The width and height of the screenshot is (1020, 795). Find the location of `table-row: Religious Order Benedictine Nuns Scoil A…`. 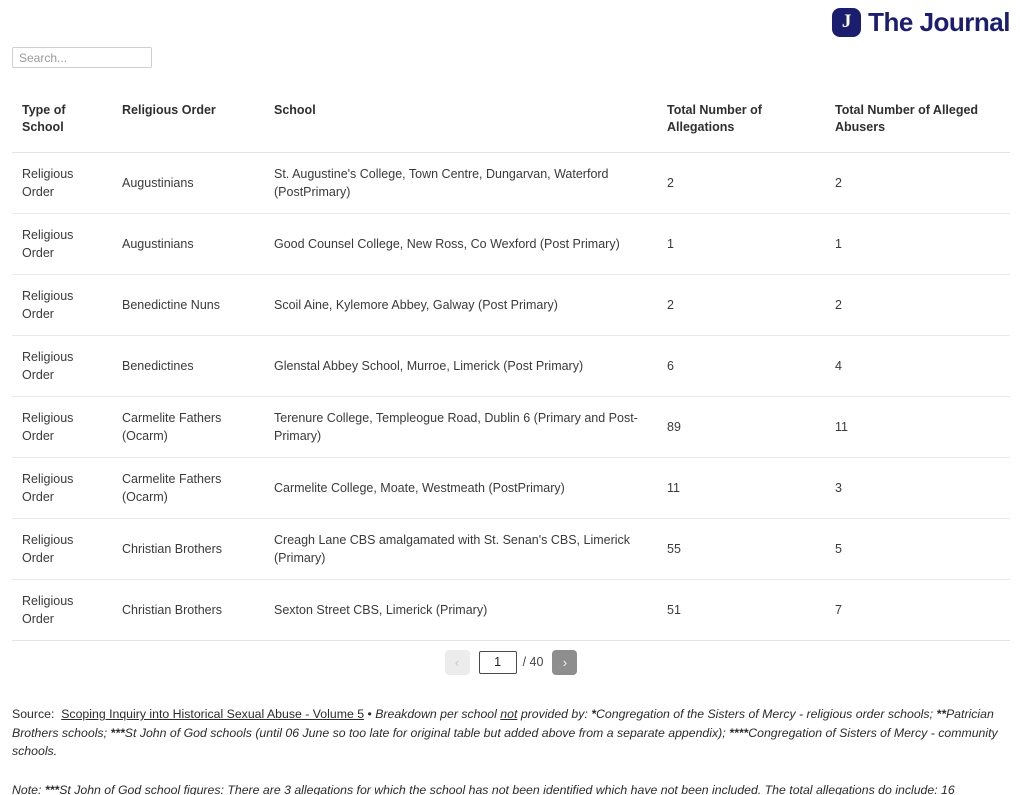

table-row: Religious Order Benedictine Nuns Scoil A… is located at coordinates (511, 305).